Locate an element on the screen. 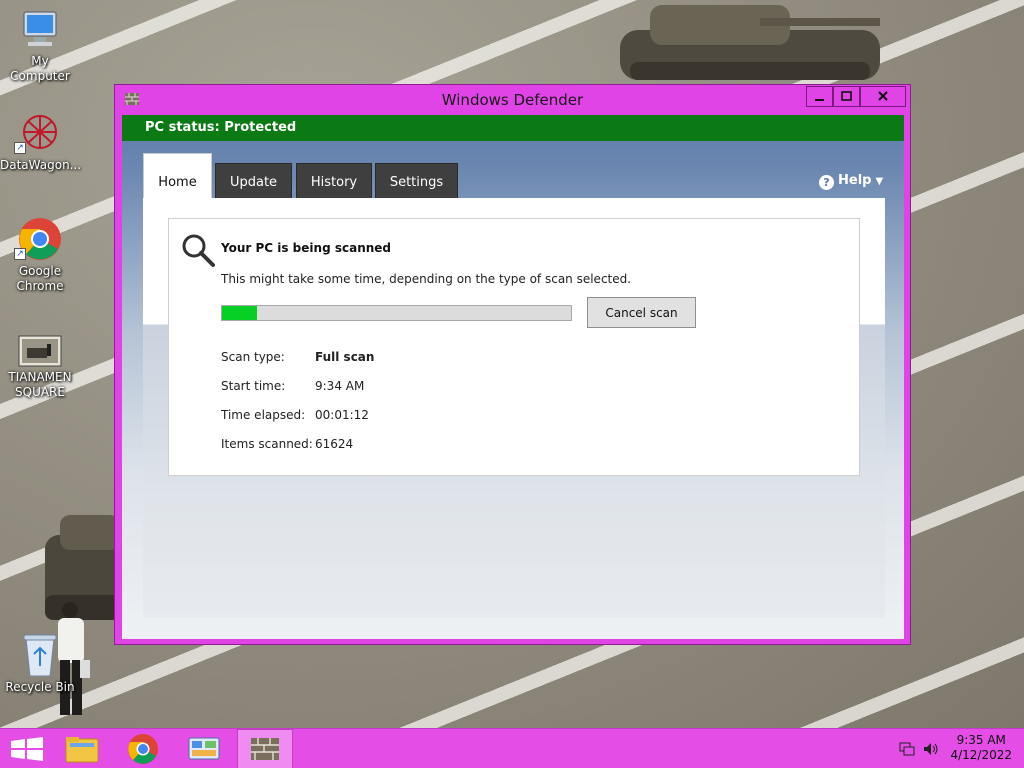 The image size is (1024, 768). start-button is located at coordinates (28, 748).